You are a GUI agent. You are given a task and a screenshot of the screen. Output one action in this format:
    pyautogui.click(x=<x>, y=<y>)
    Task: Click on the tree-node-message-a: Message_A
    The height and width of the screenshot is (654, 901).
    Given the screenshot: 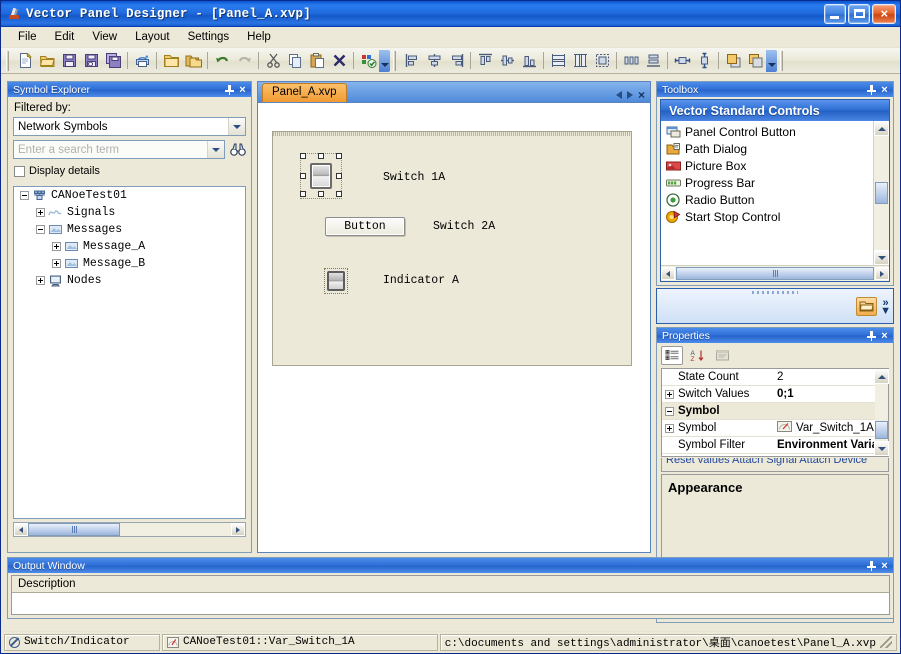 What is the action you would take?
    pyautogui.click(x=129, y=246)
    